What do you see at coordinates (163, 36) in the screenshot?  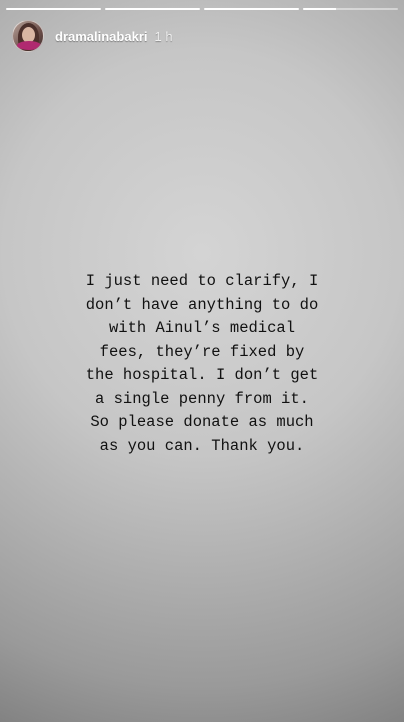 I see `timestamp: 1 h` at bounding box center [163, 36].